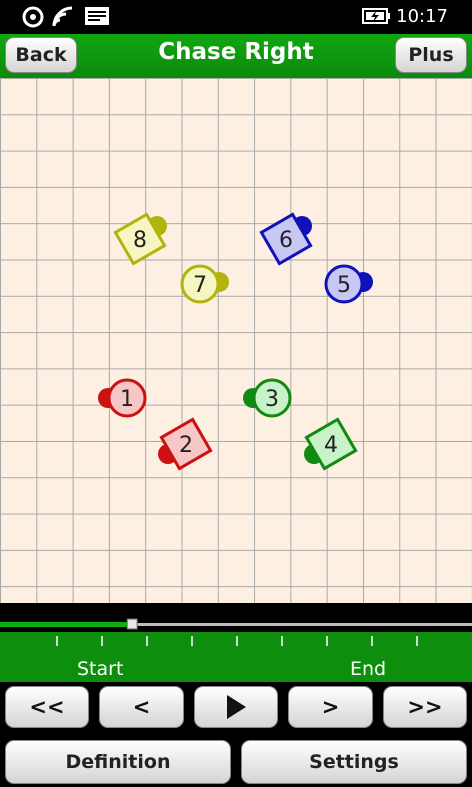 The height and width of the screenshot is (787, 472). I want to click on timeline-end-label: End, so click(368, 669).